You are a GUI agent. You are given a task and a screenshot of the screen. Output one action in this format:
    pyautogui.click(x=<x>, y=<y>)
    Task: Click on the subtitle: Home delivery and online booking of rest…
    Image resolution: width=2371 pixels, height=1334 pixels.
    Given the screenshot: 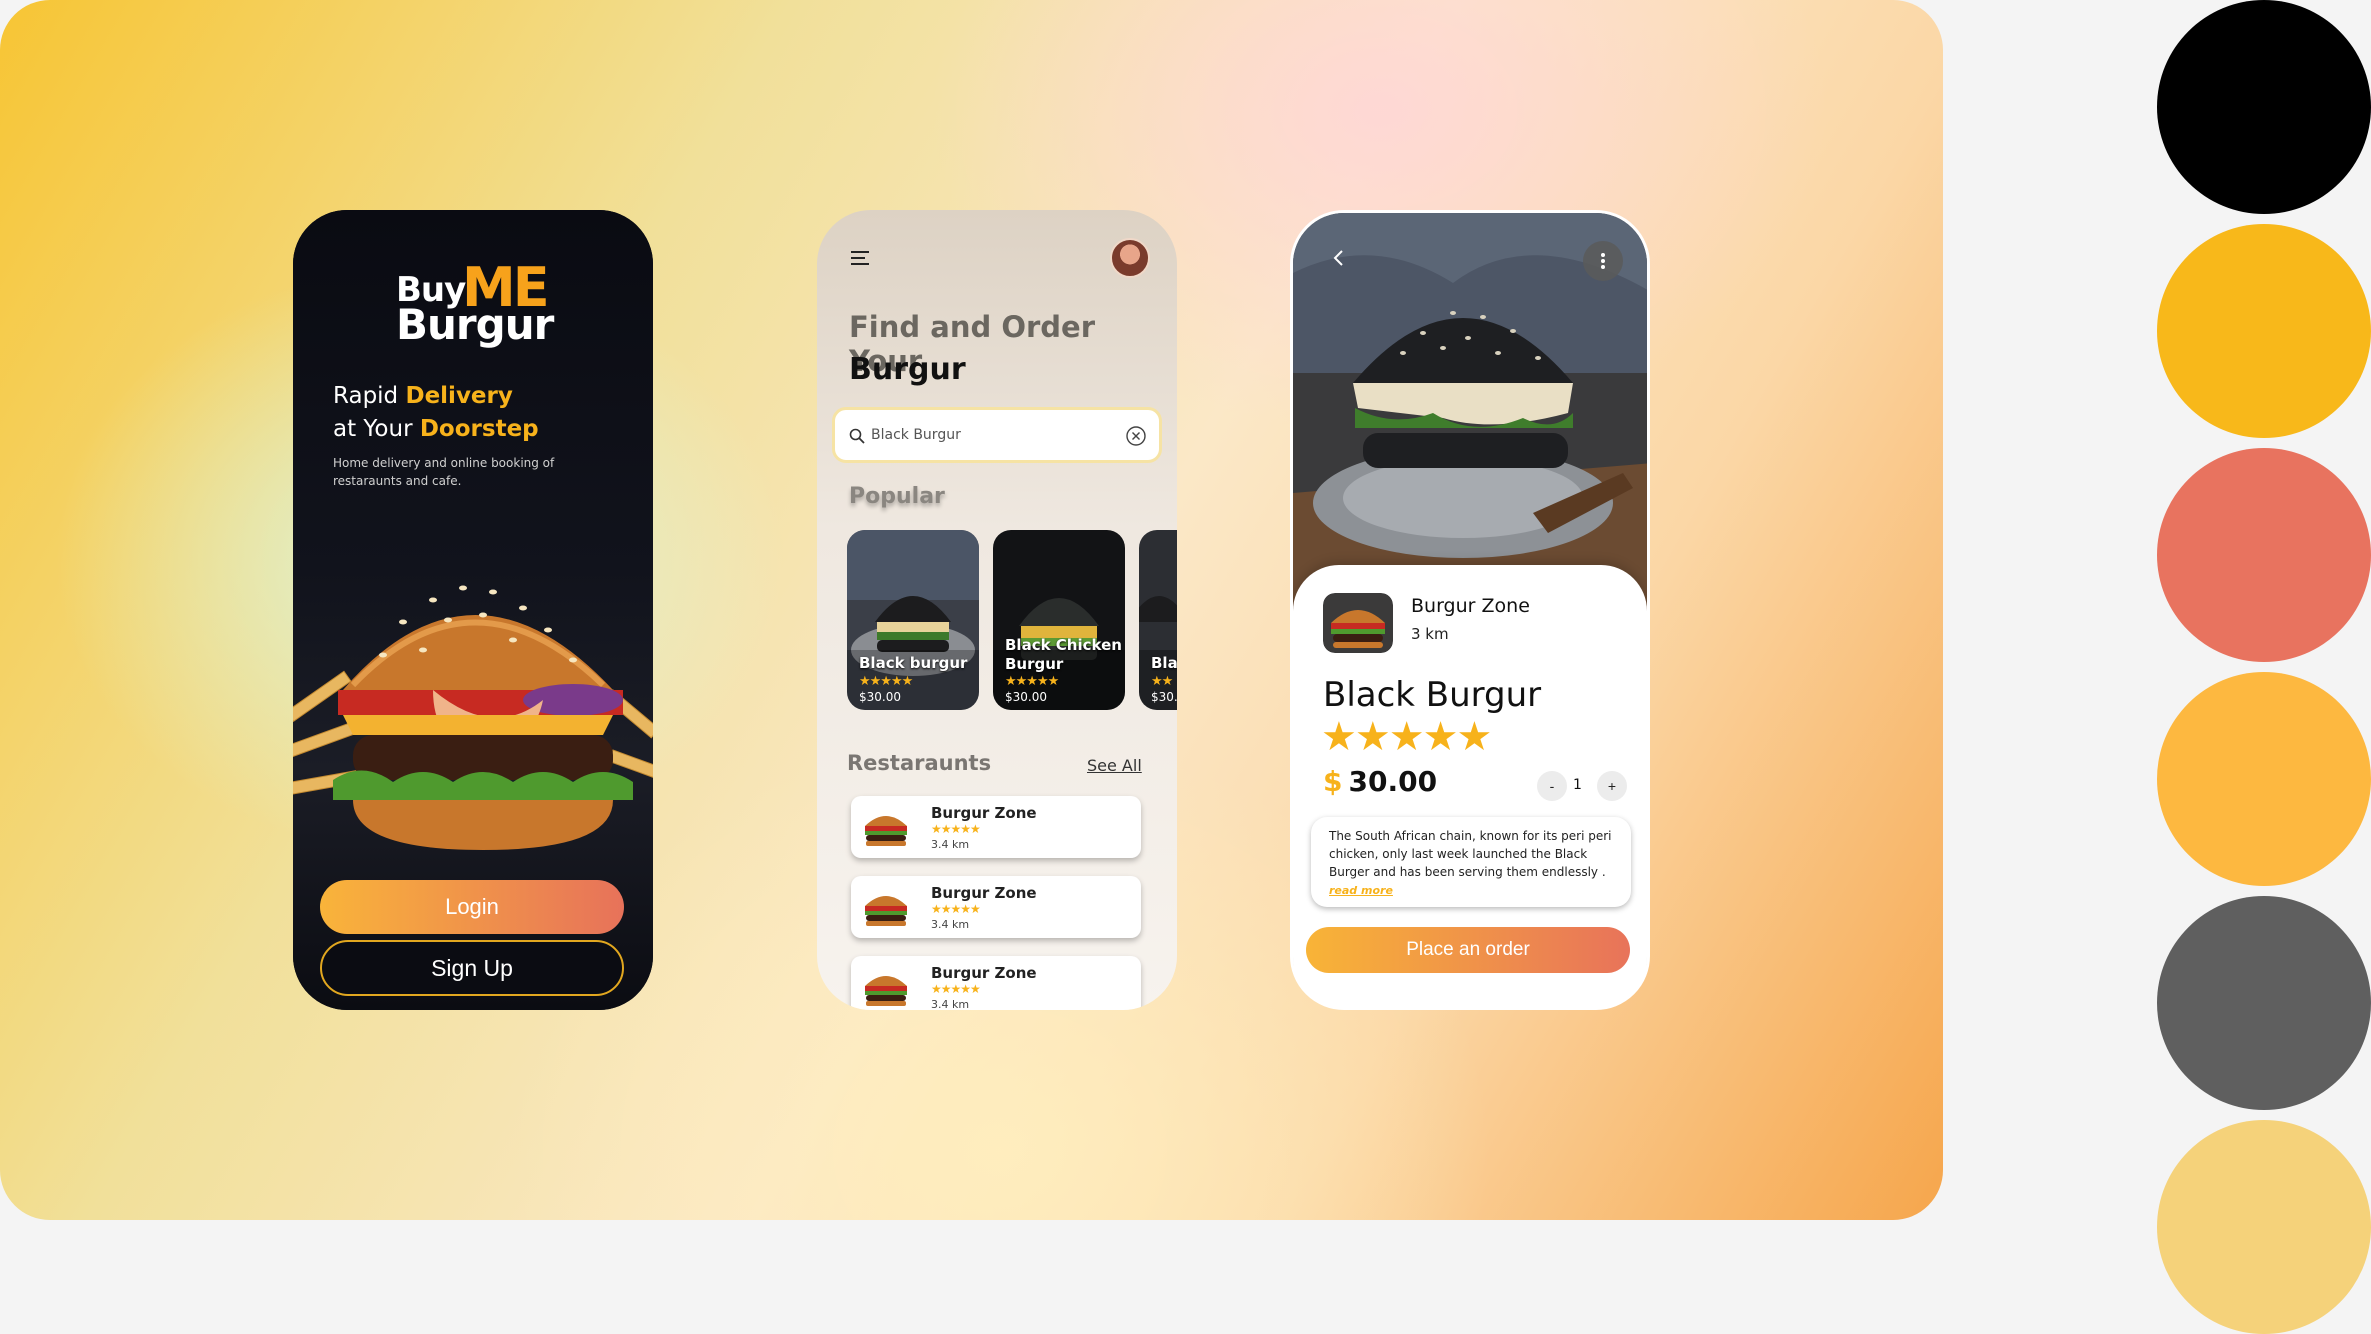 What is the action you would take?
    pyautogui.click(x=444, y=472)
    